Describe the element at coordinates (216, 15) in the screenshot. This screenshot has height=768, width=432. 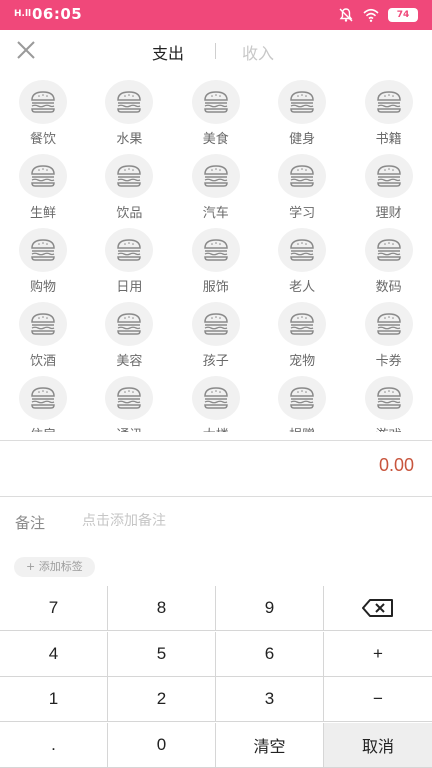
I see `status-bar: H.ll 06:05 74` at that location.